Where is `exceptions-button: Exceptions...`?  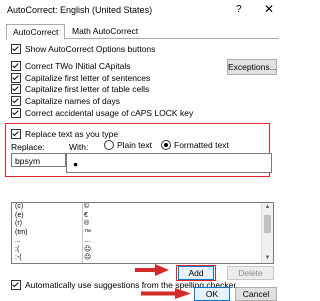 exceptions-button: Exceptions... is located at coordinates (252, 67).